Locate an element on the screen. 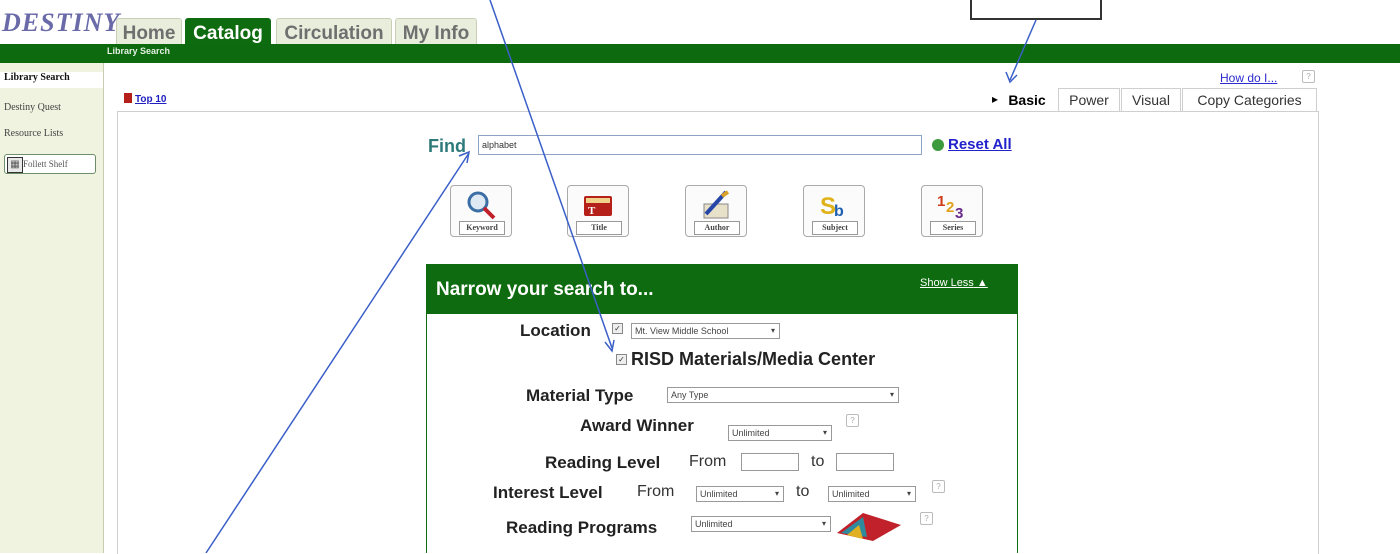 The height and width of the screenshot is (554, 1400). reset-all-link: Reset All is located at coordinates (972, 144).